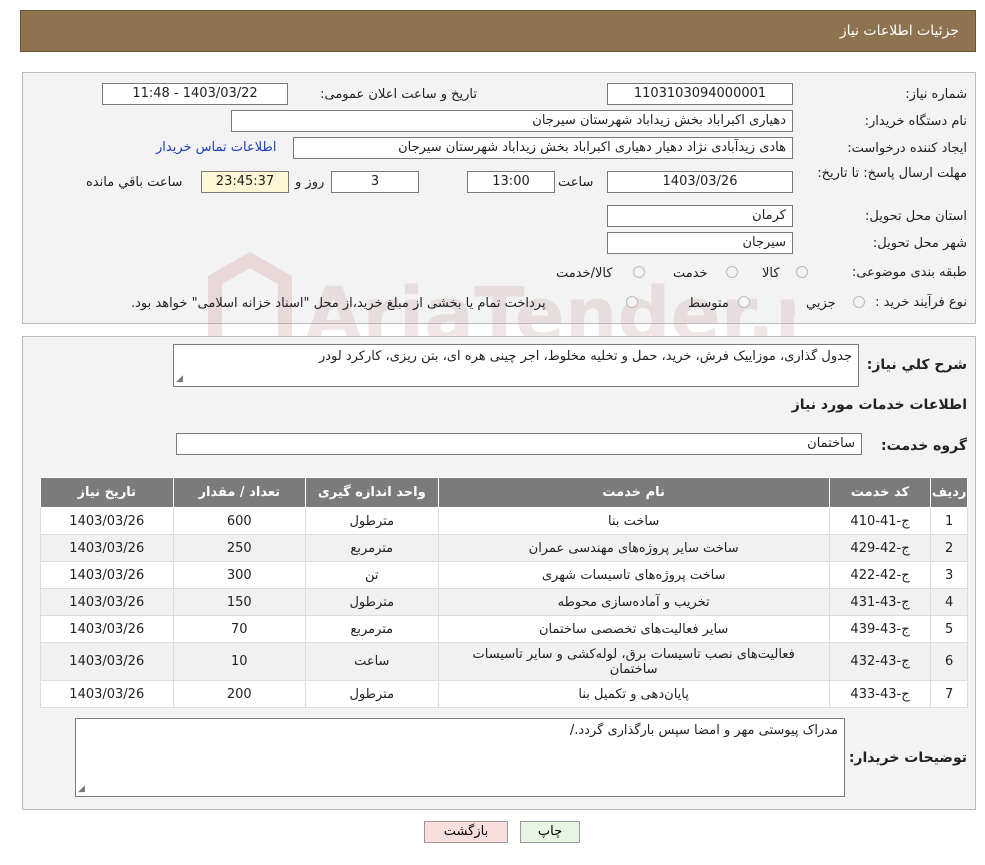 The height and width of the screenshot is (865, 985). Describe the element at coordinates (700, 182) in the screenshot. I see `deadline-date-field: 1403/03/26` at that location.